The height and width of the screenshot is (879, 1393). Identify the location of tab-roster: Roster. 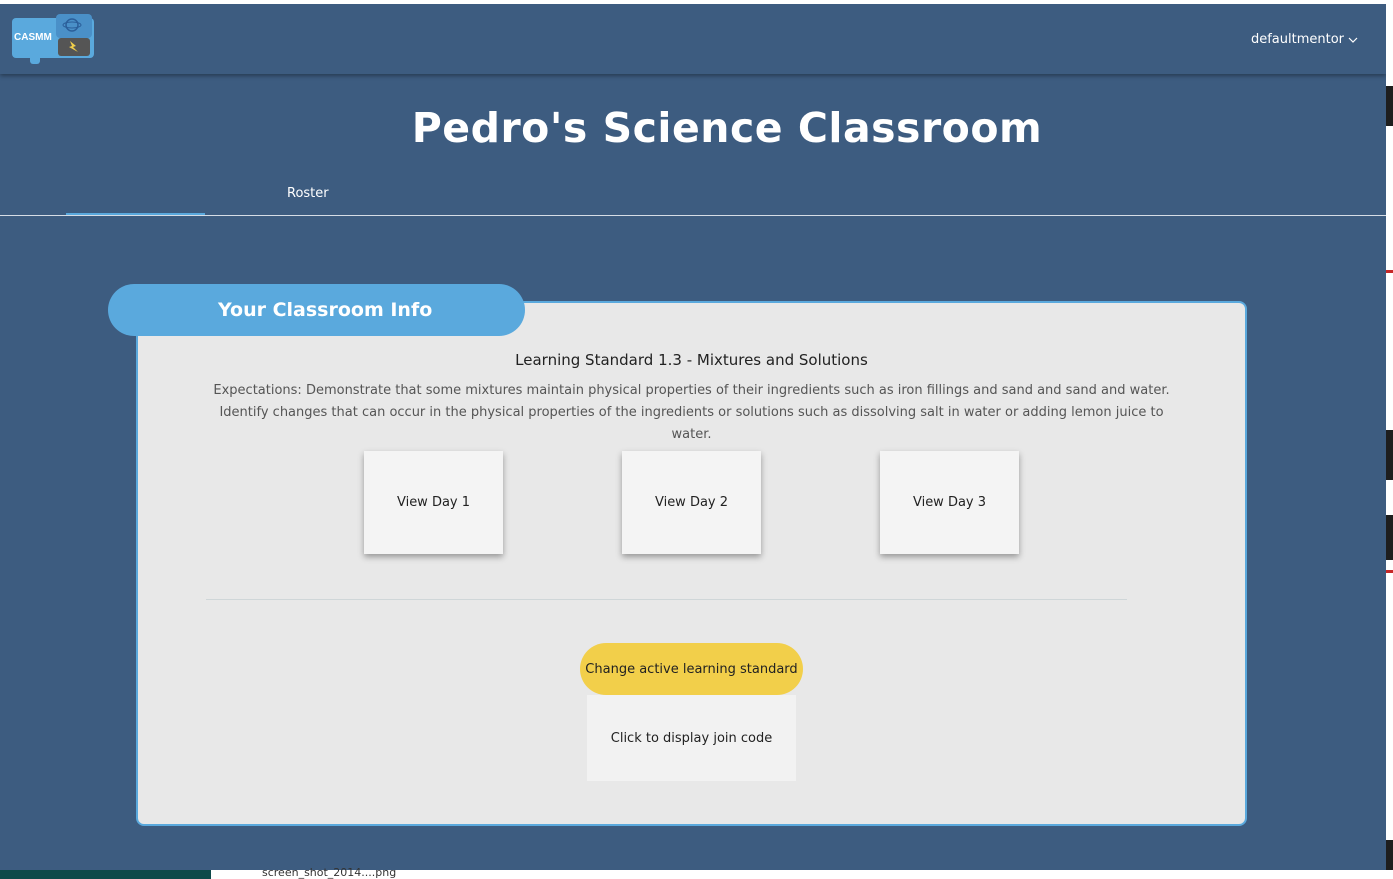
(308, 193).